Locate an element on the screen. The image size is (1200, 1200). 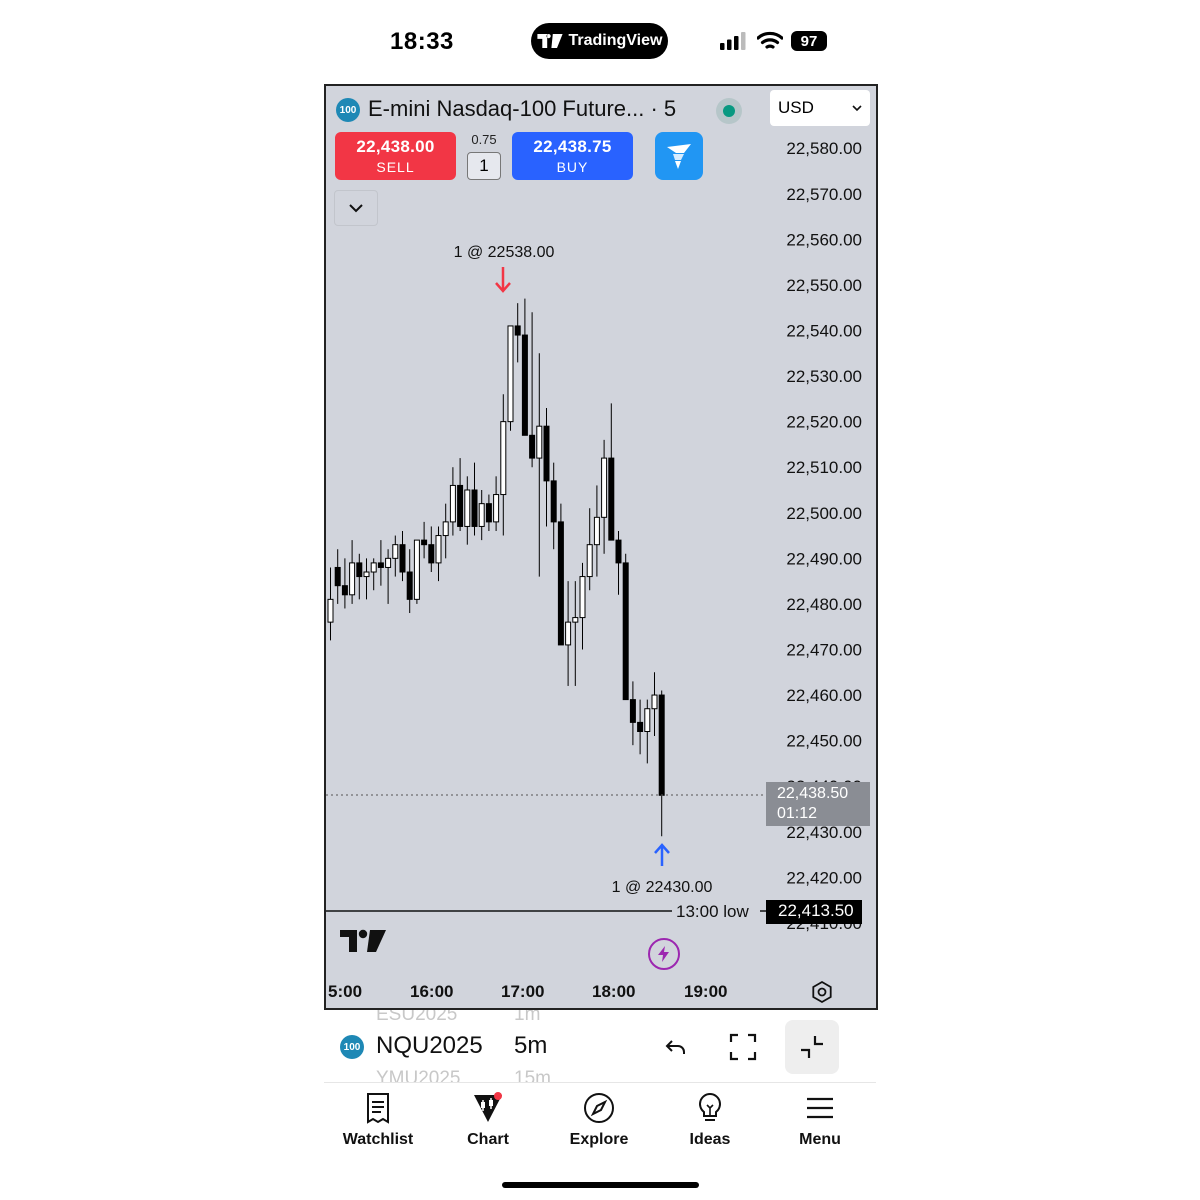
nav-explore: Explore is located at coordinates (599, 1120).